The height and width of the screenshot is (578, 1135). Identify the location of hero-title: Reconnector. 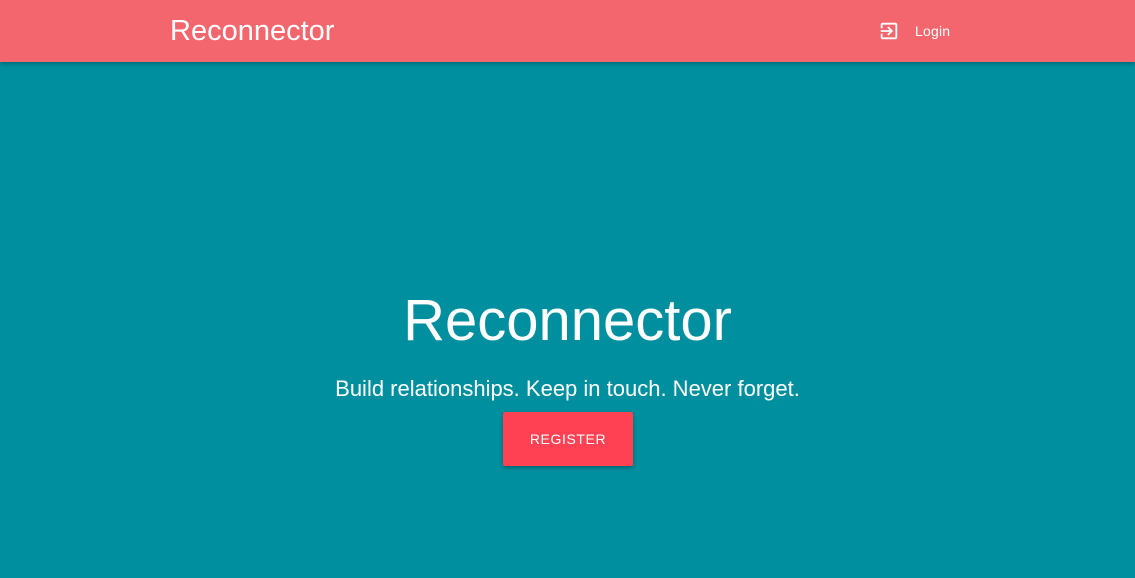
(567, 320).